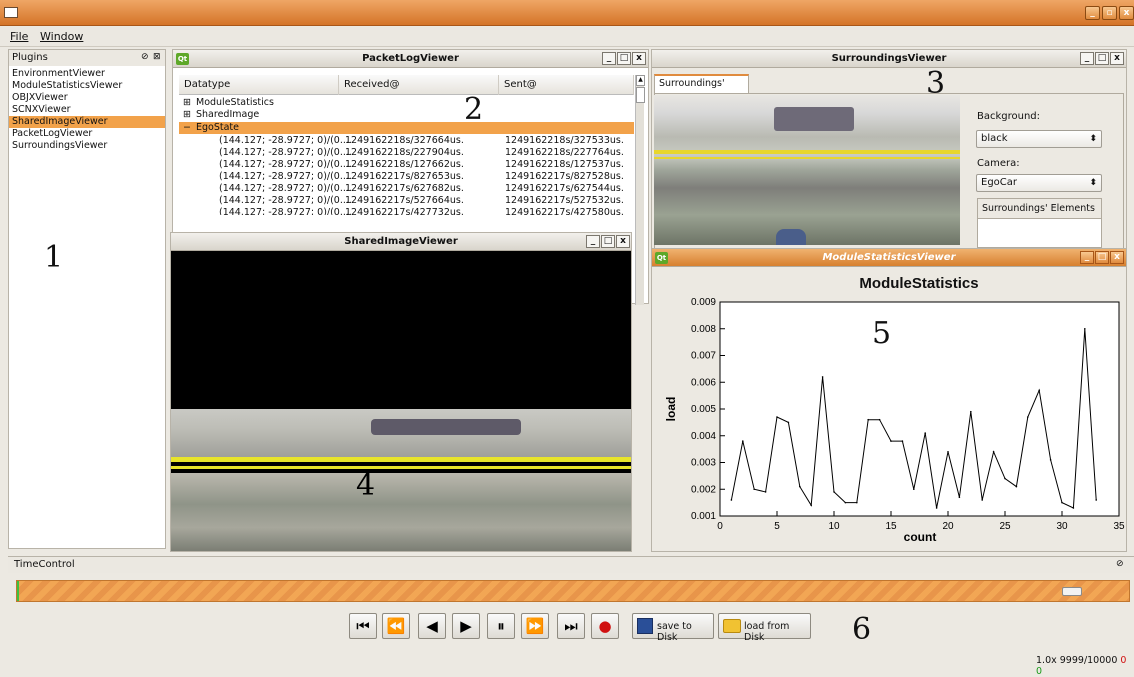 This screenshot has height=677, width=1134. Describe the element at coordinates (406, 128) in the screenshot. I see `tree-group-egostate: − EgoState` at that location.